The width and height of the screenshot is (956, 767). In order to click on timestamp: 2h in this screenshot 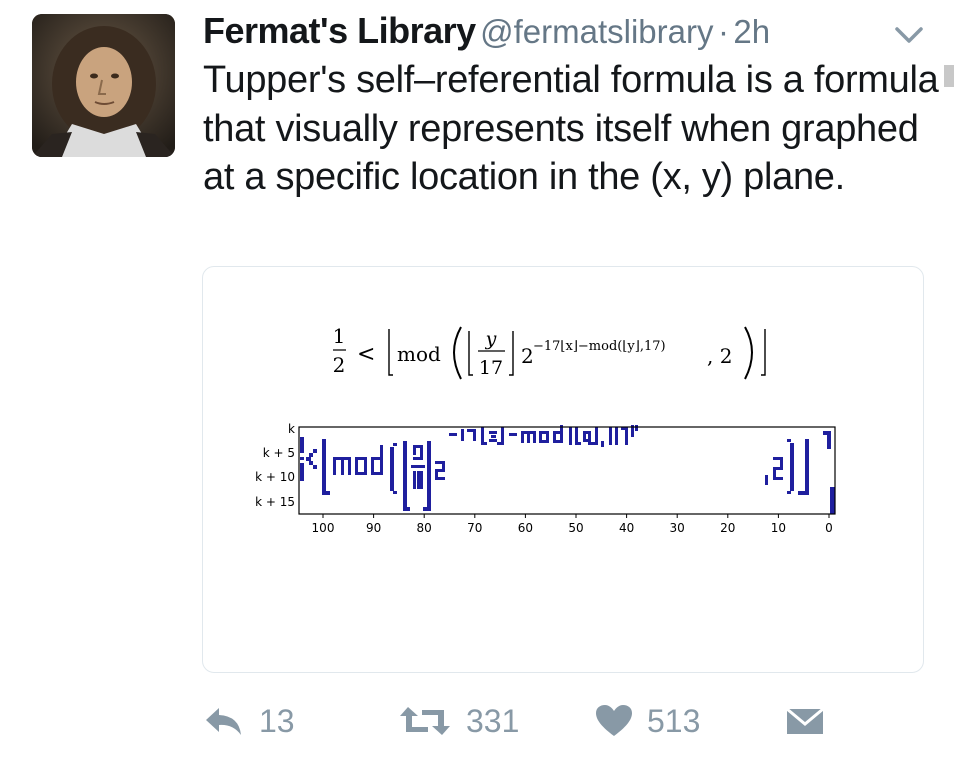, I will do `click(751, 31)`.